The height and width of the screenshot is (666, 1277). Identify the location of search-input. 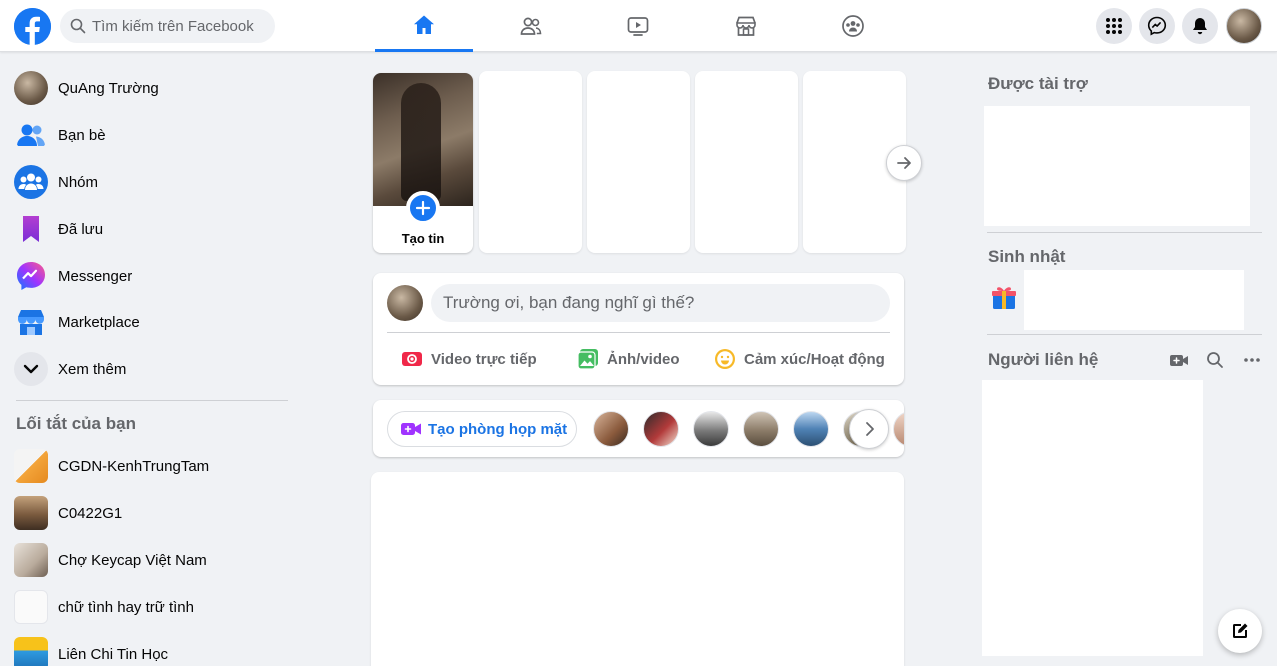
(182, 26).